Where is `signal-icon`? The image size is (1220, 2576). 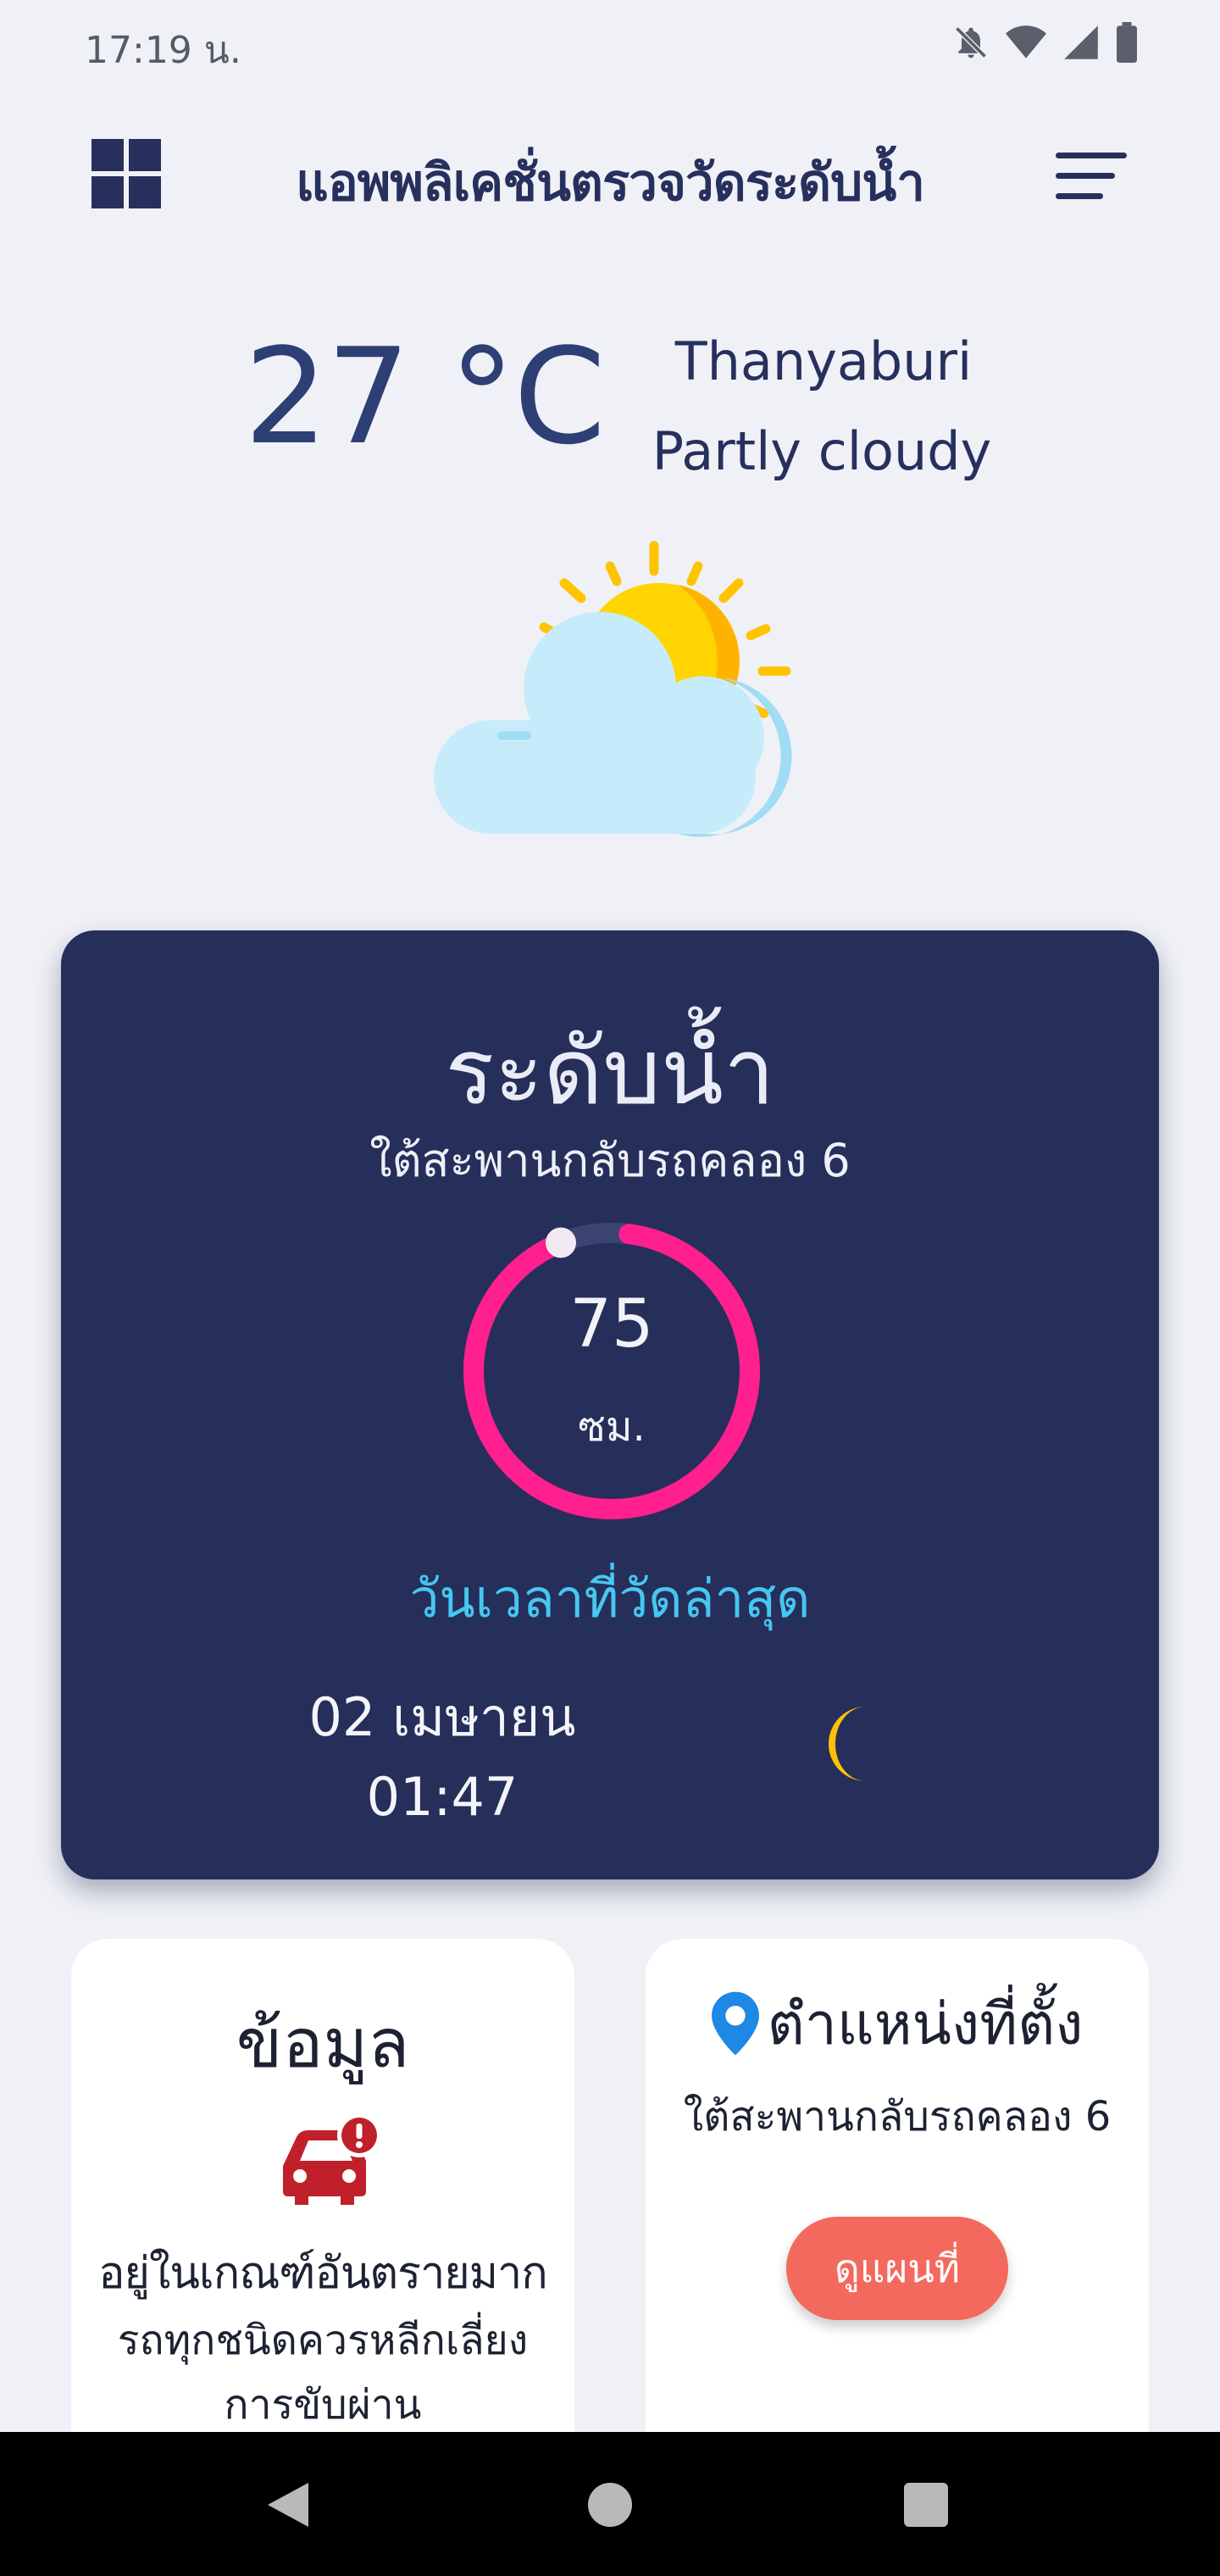 signal-icon is located at coordinates (1081, 42).